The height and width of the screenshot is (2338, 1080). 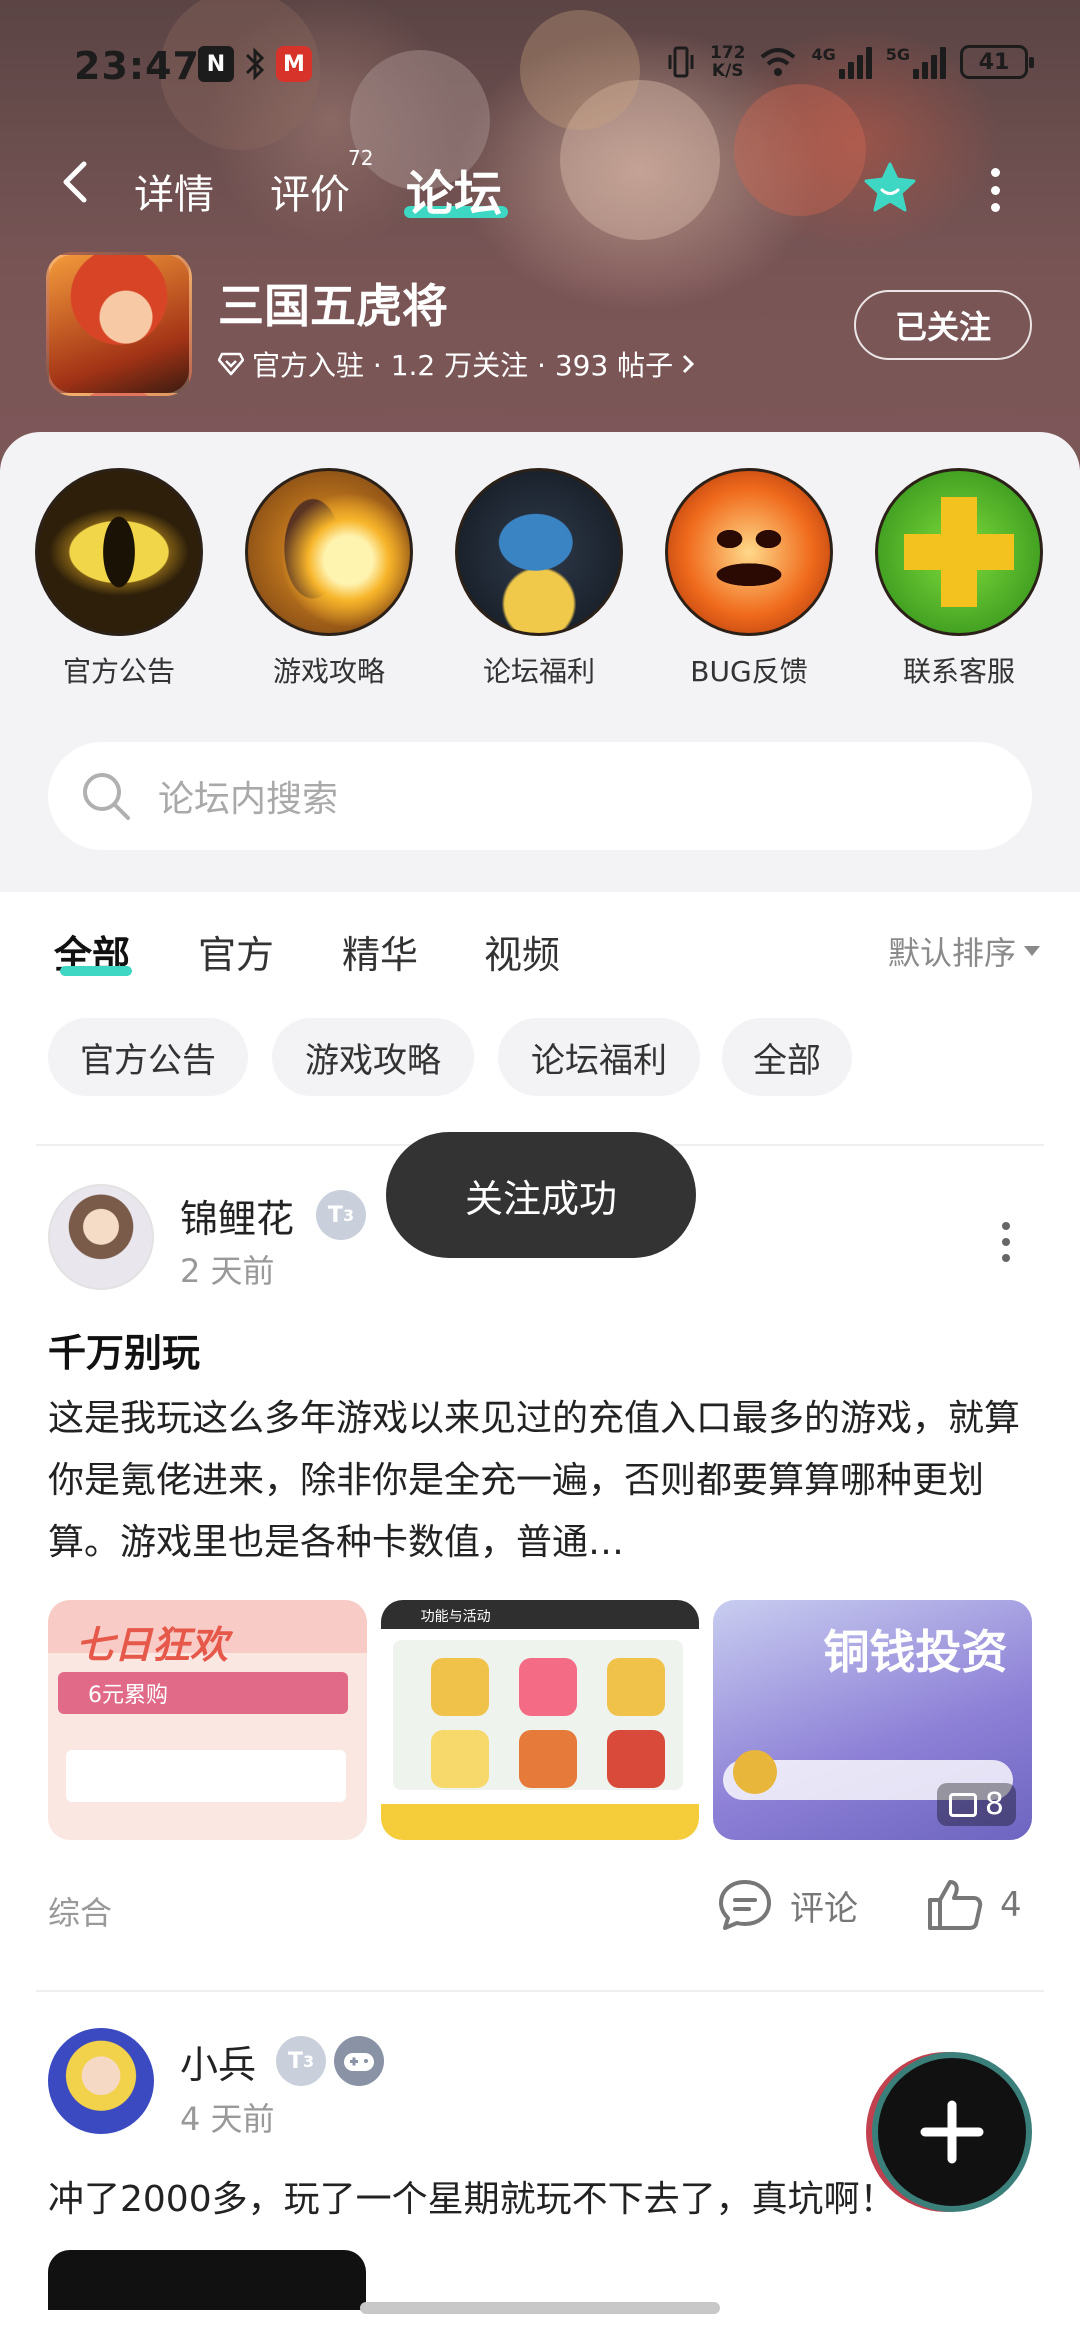 What do you see at coordinates (787, 1905) in the screenshot?
I see `comment-button: 评论` at bounding box center [787, 1905].